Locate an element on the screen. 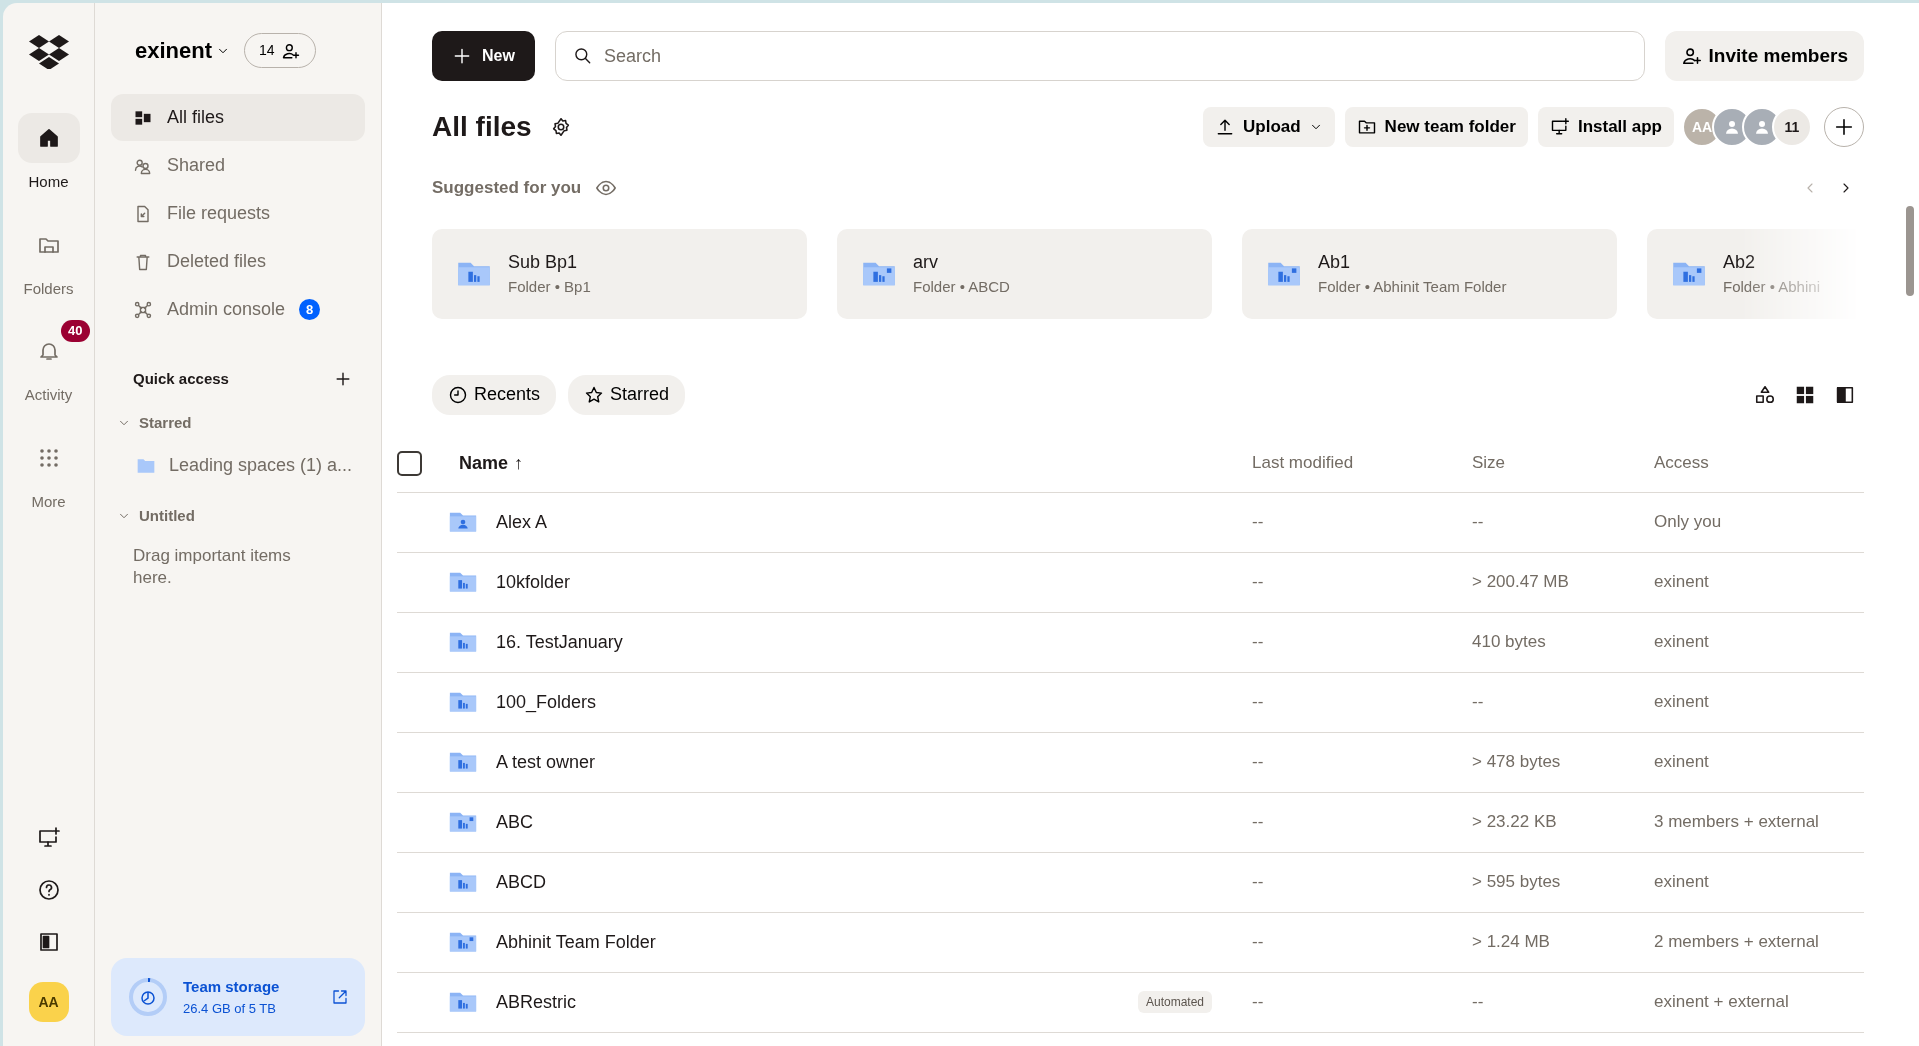 The height and width of the screenshot is (1046, 1919). add-person-icon is located at coordinates (1691, 56).